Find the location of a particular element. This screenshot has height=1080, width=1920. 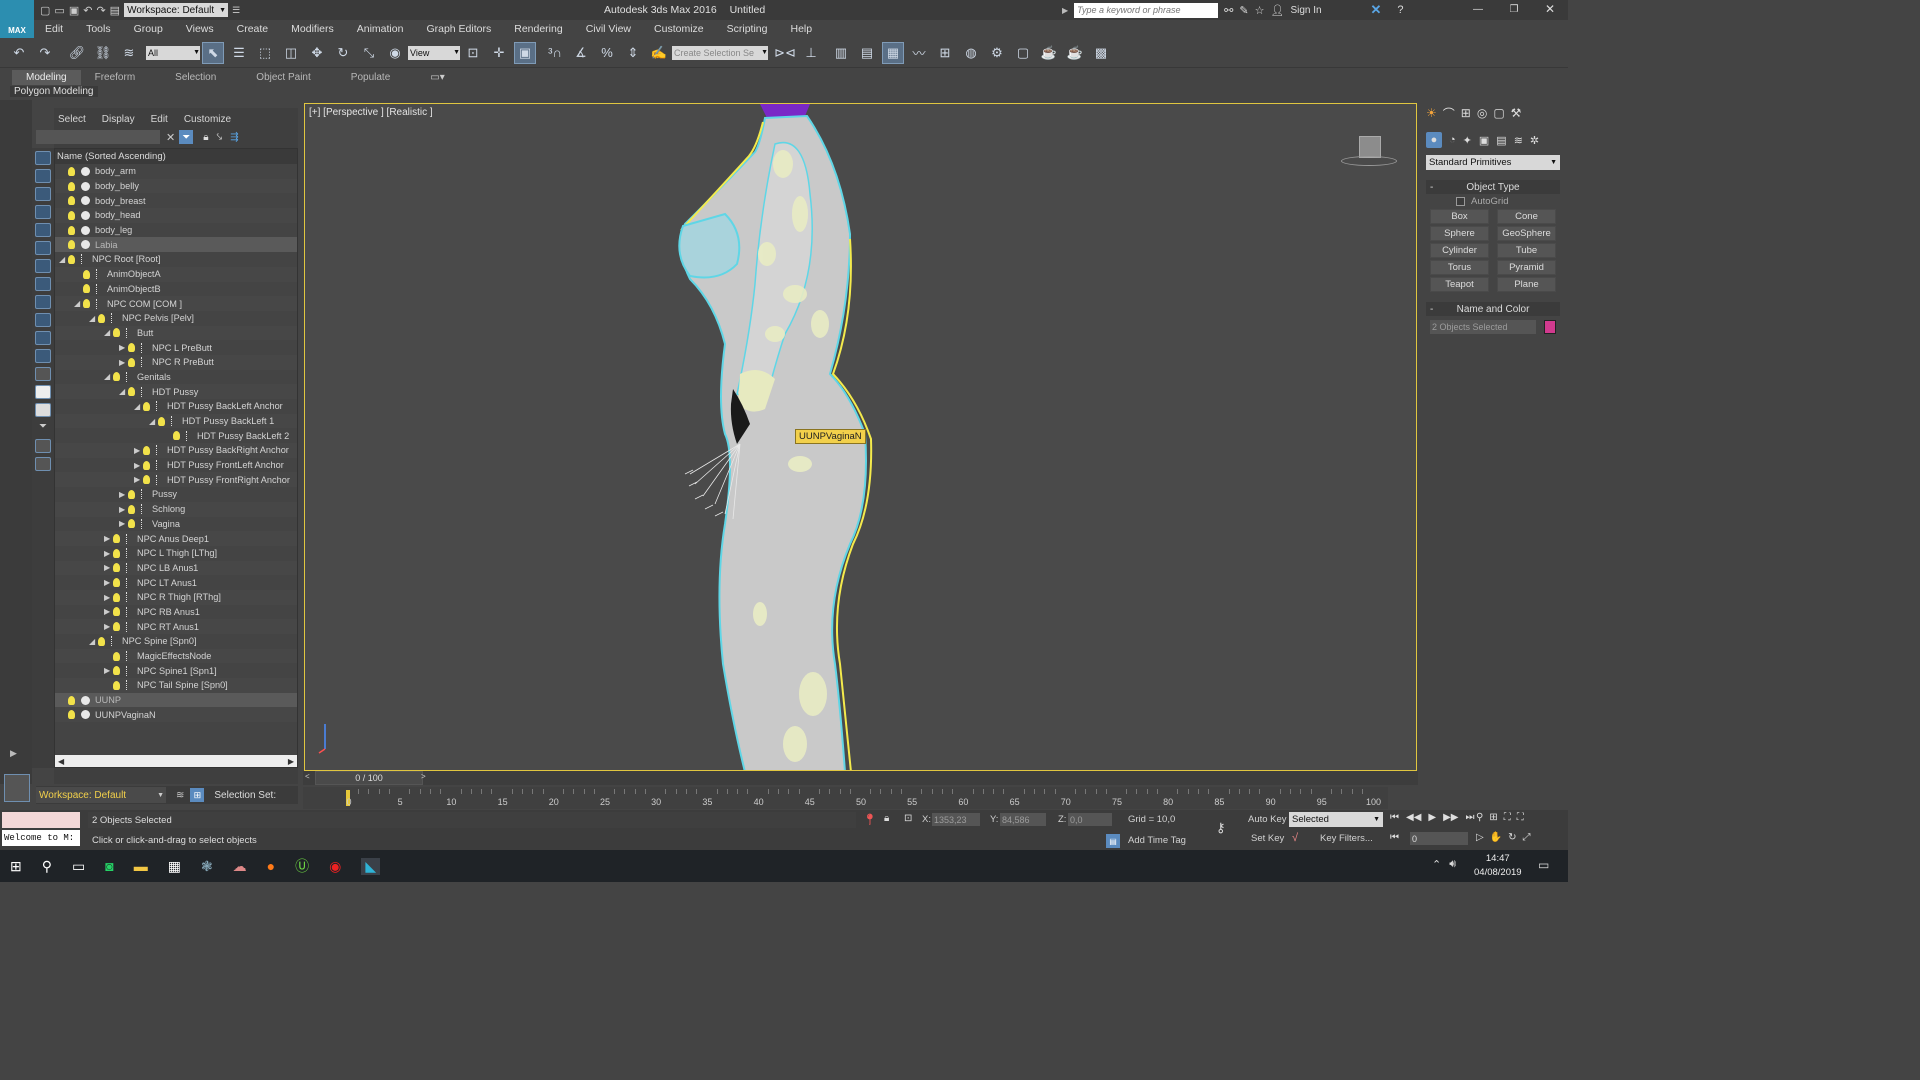

layer-manager-icon: ▥ is located at coordinates (841, 53).